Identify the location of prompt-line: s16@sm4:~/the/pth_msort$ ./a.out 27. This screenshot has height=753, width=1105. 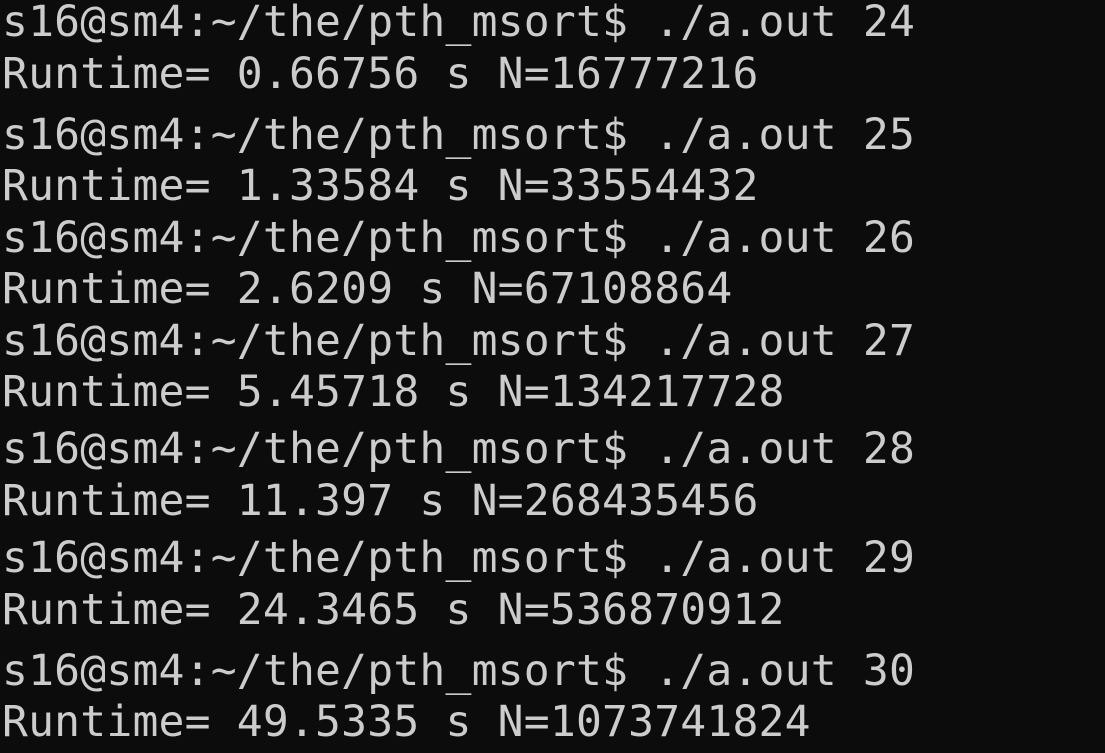
(459, 341).